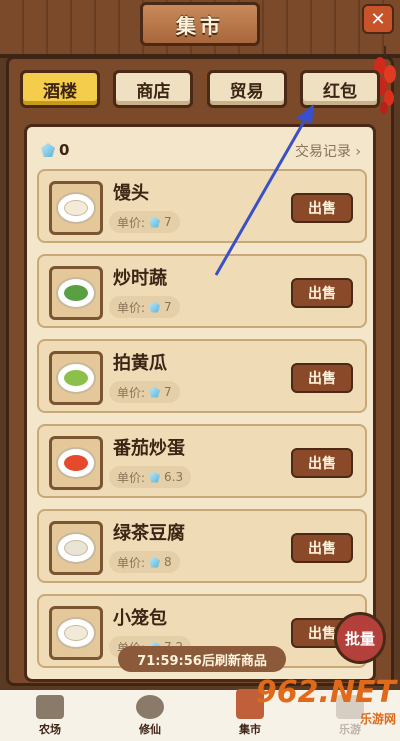 The image size is (400, 741). What do you see at coordinates (140, 618) in the screenshot?
I see `item-name: 小笼包` at bounding box center [140, 618].